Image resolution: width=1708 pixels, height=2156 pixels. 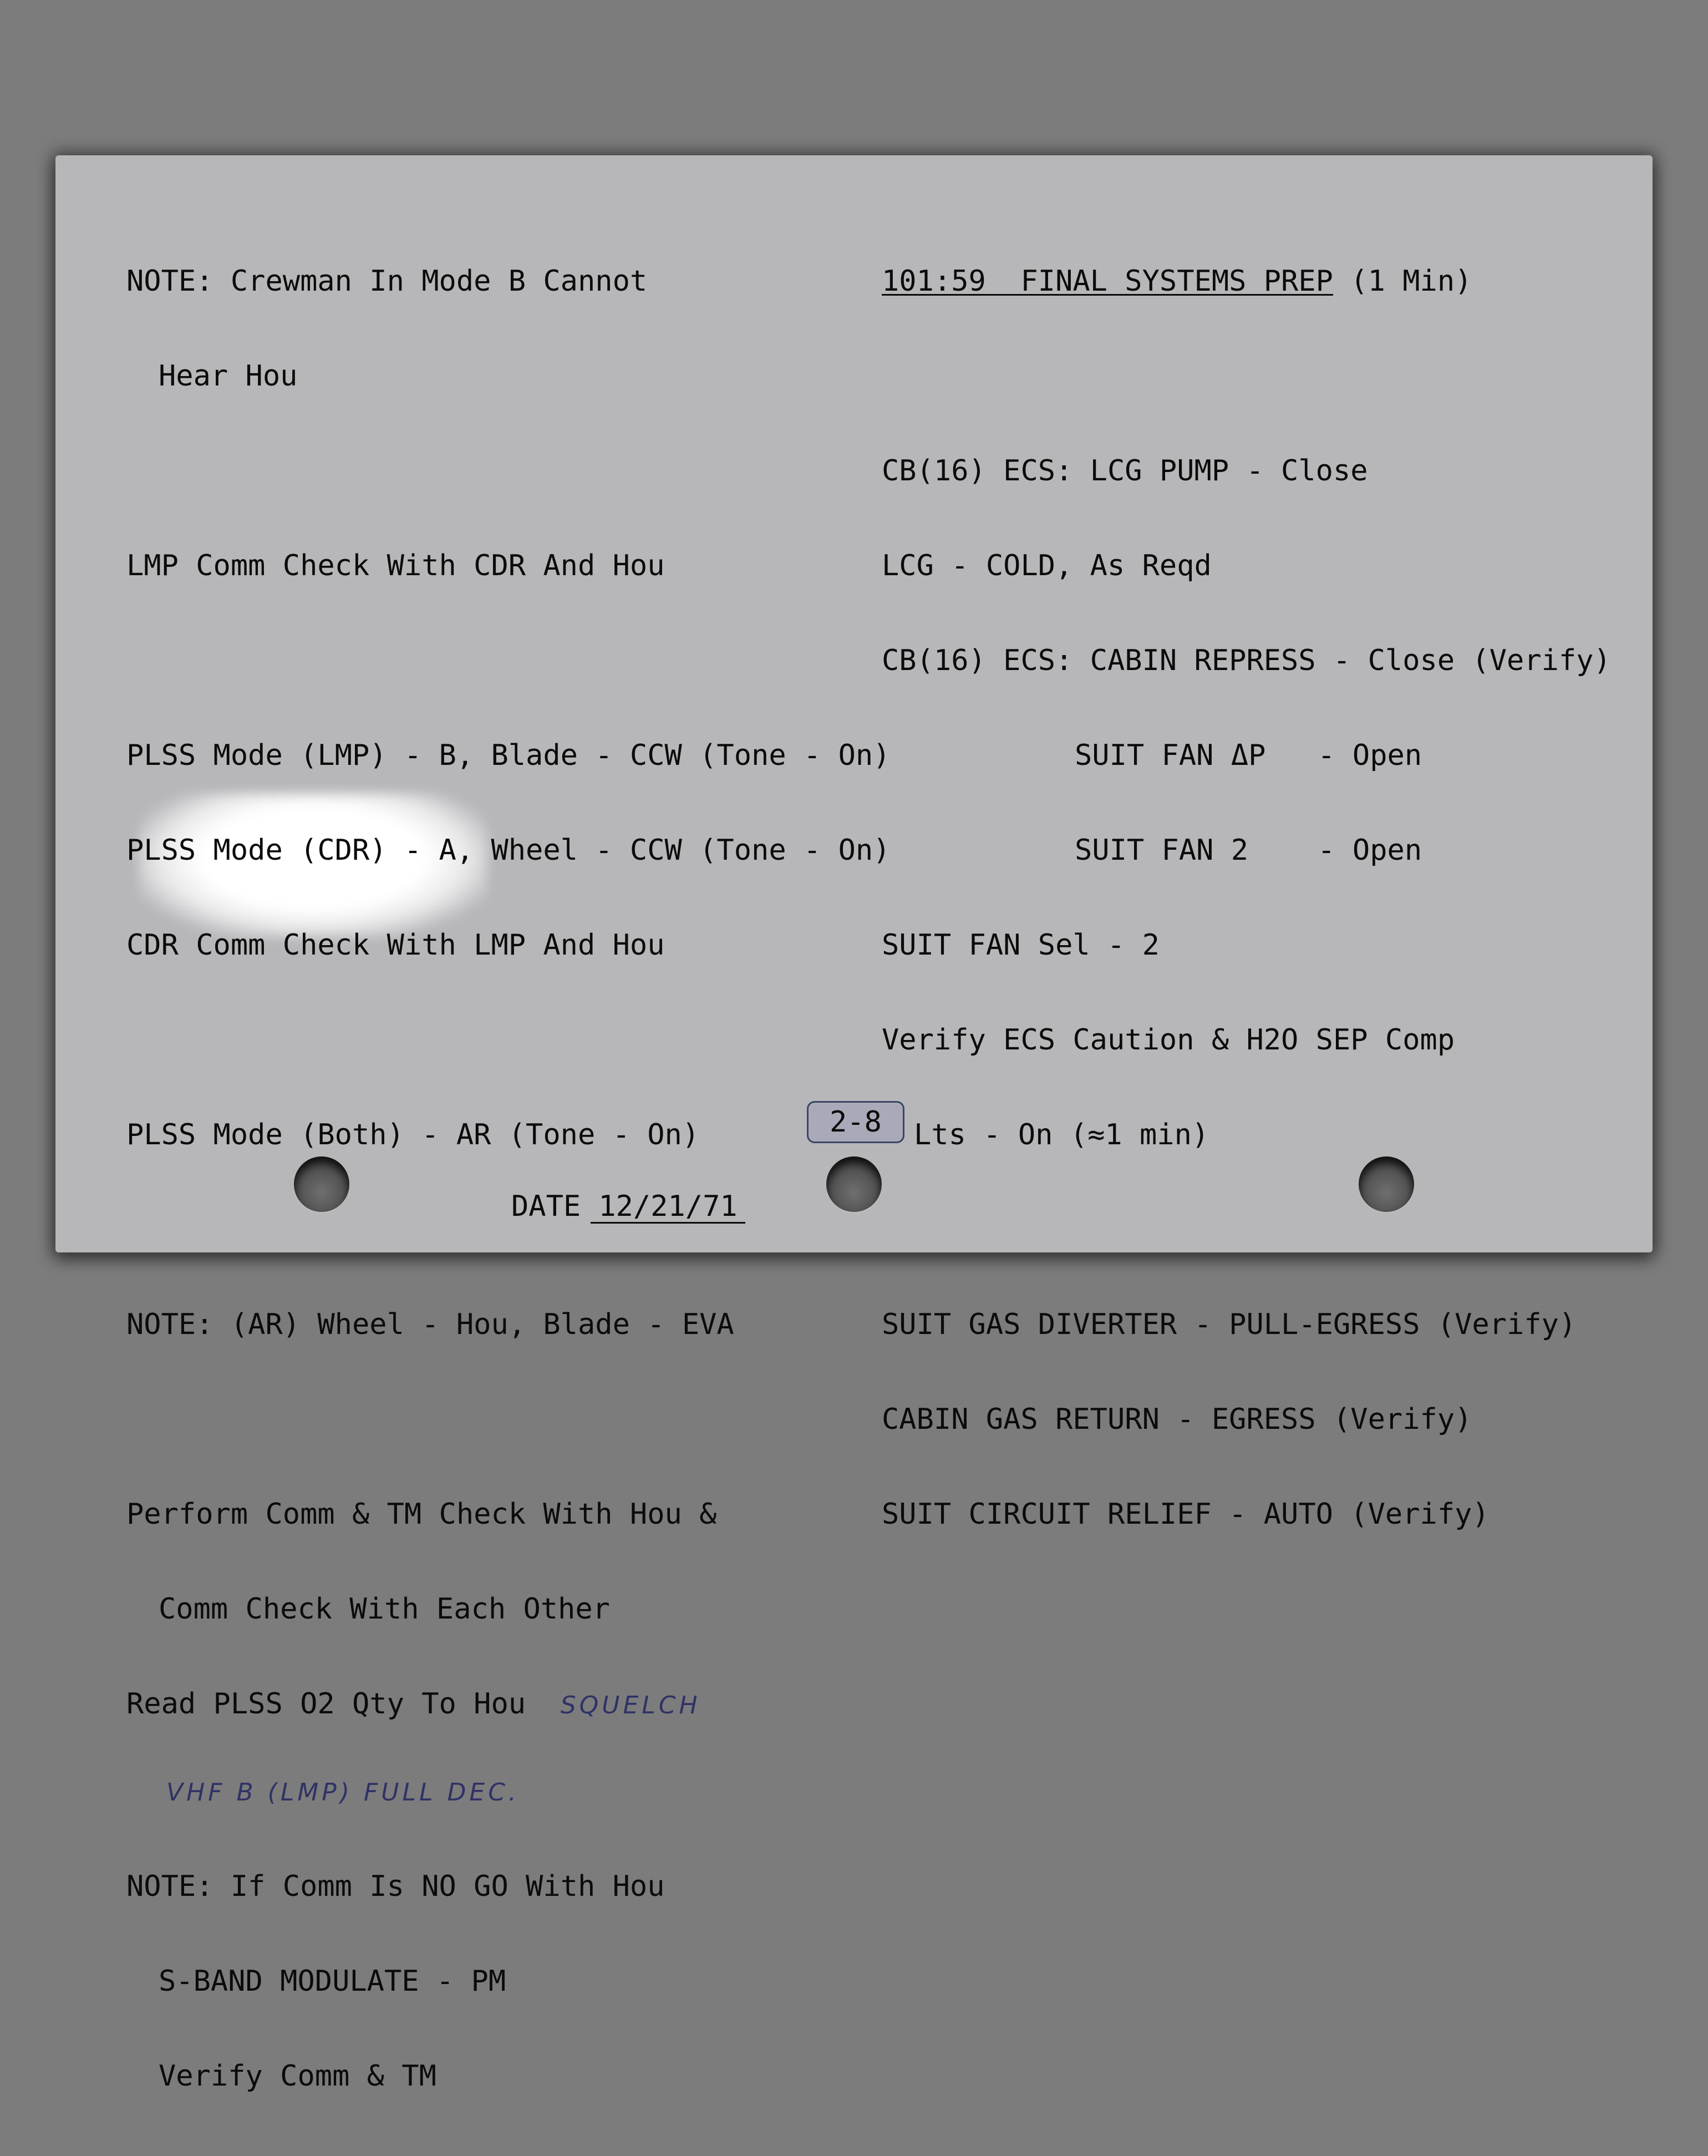 I want to click on note-ar-wheel: NOTE: (AR) Wheel - Hou, Blade - EVA, so click(x=430, y=1324).